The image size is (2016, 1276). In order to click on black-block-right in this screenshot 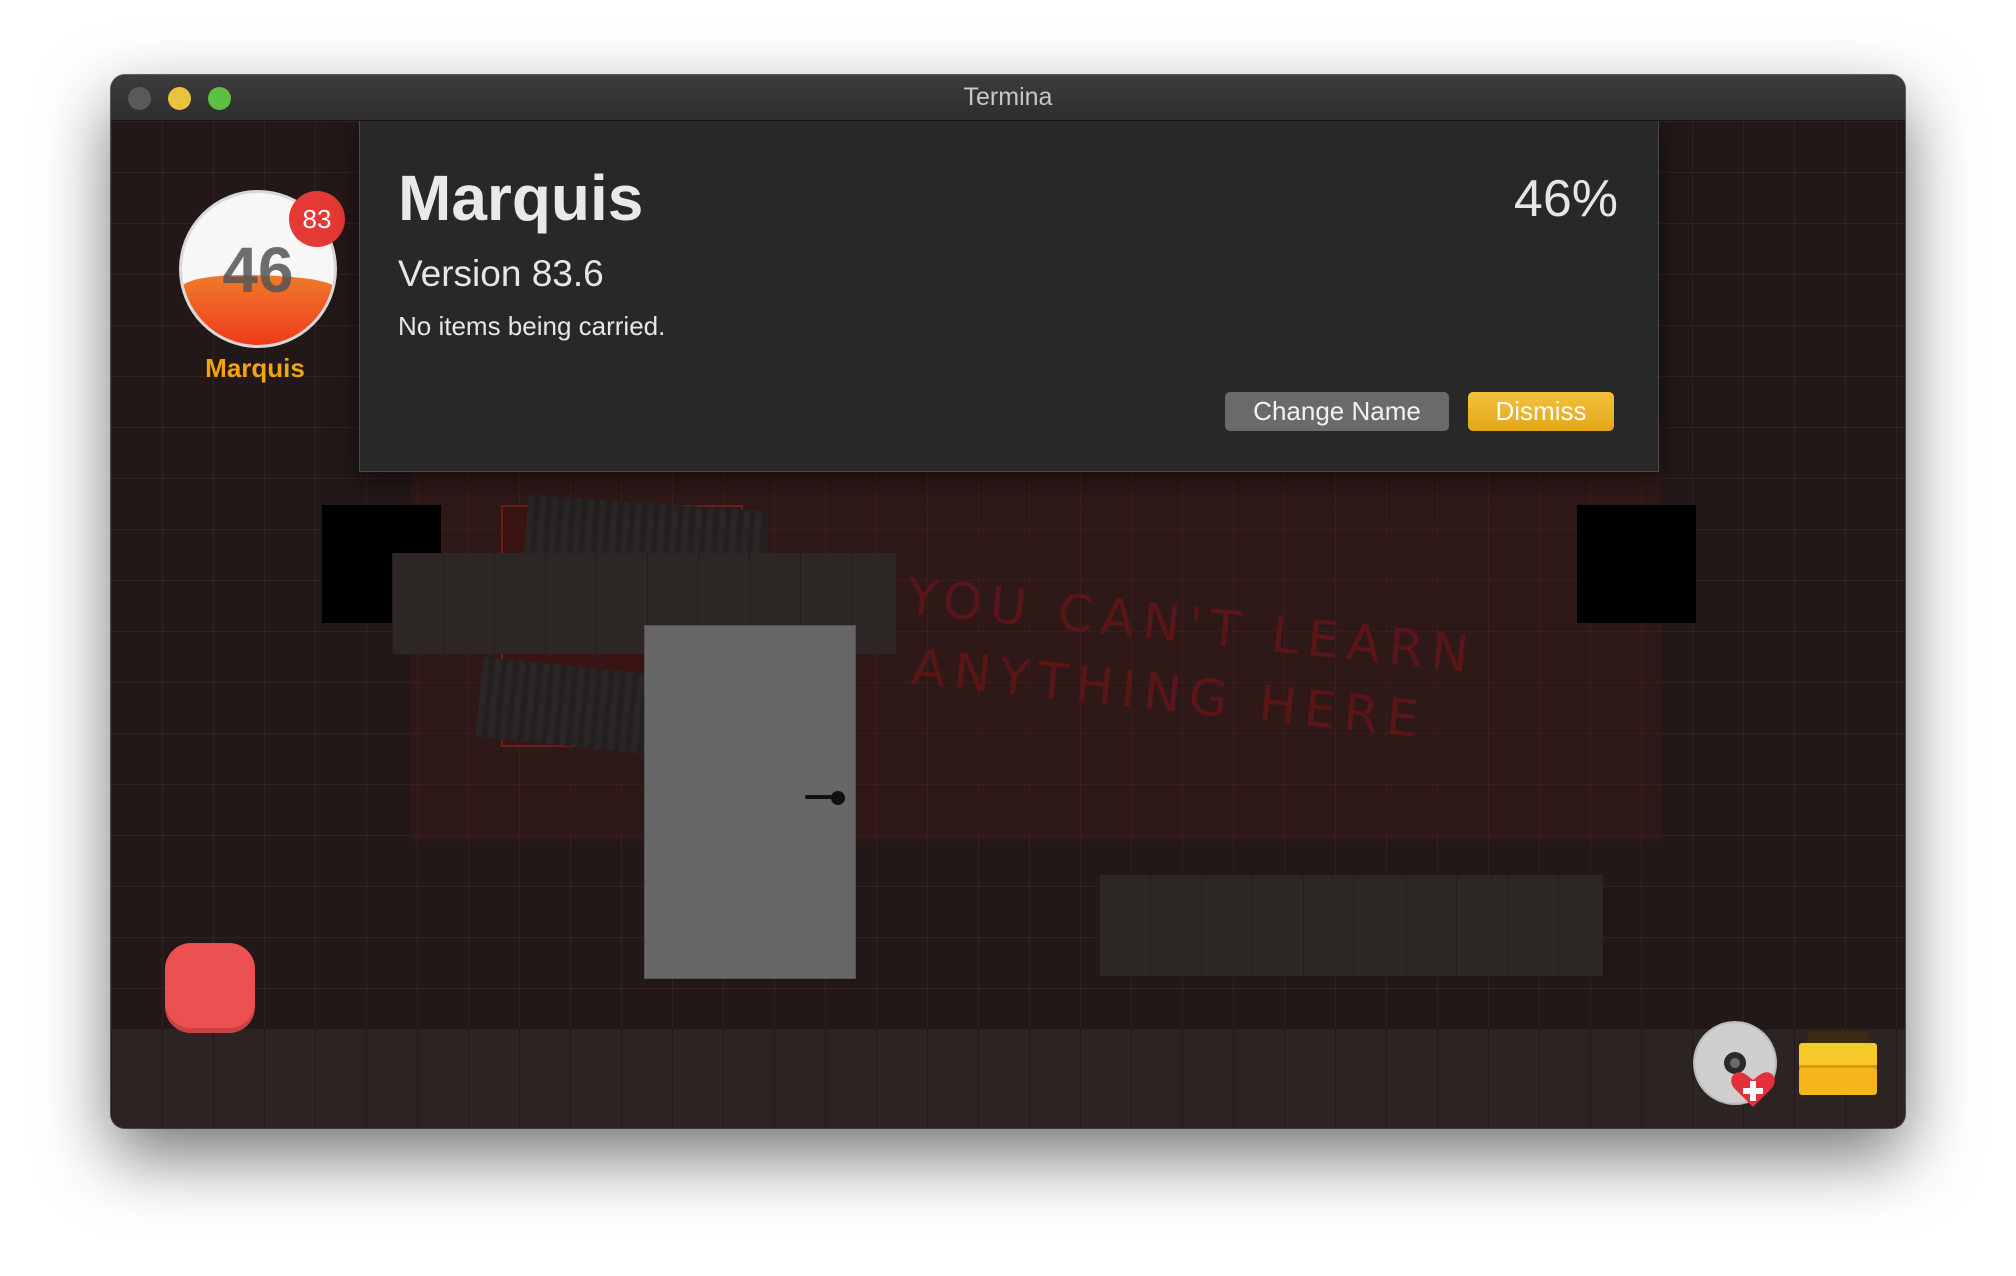, I will do `click(1636, 564)`.